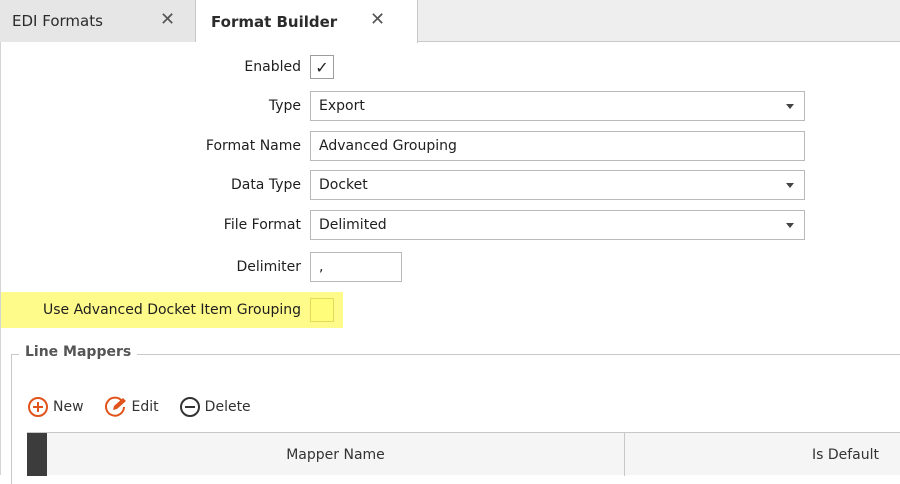  Describe the element at coordinates (321, 267) in the screenshot. I see `delimiter-value: ,` at that location.